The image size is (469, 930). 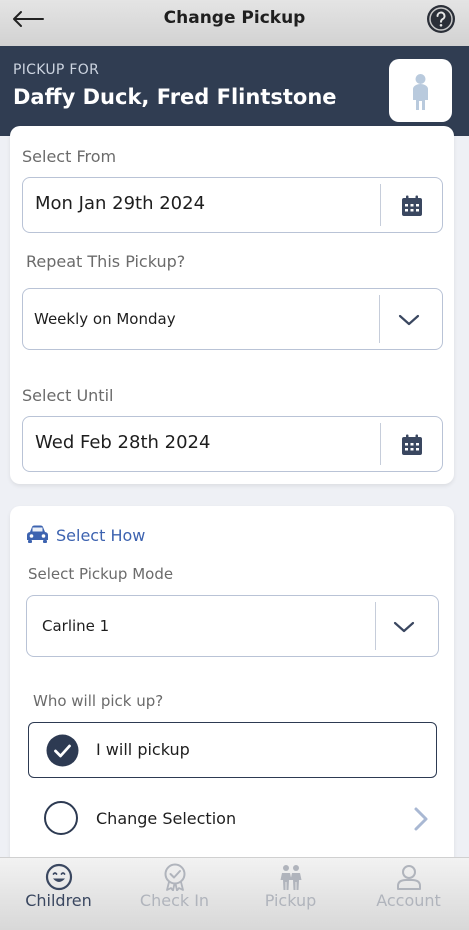 I want to click on repeat-pickup-select: Weekly on Monday, so click(x=232, y=319).